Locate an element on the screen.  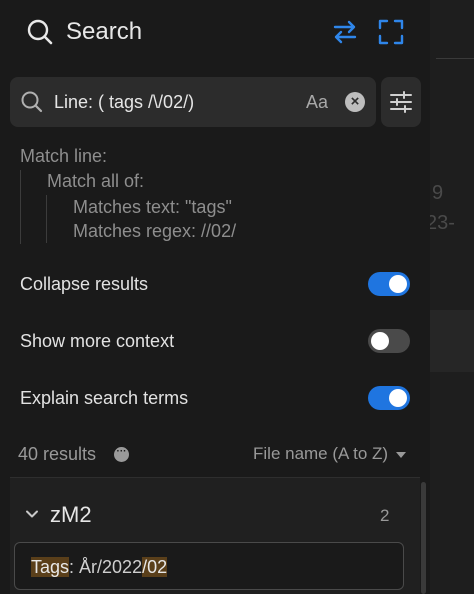
explain-match-all: Match all of: is located at coordinates (96, 181).